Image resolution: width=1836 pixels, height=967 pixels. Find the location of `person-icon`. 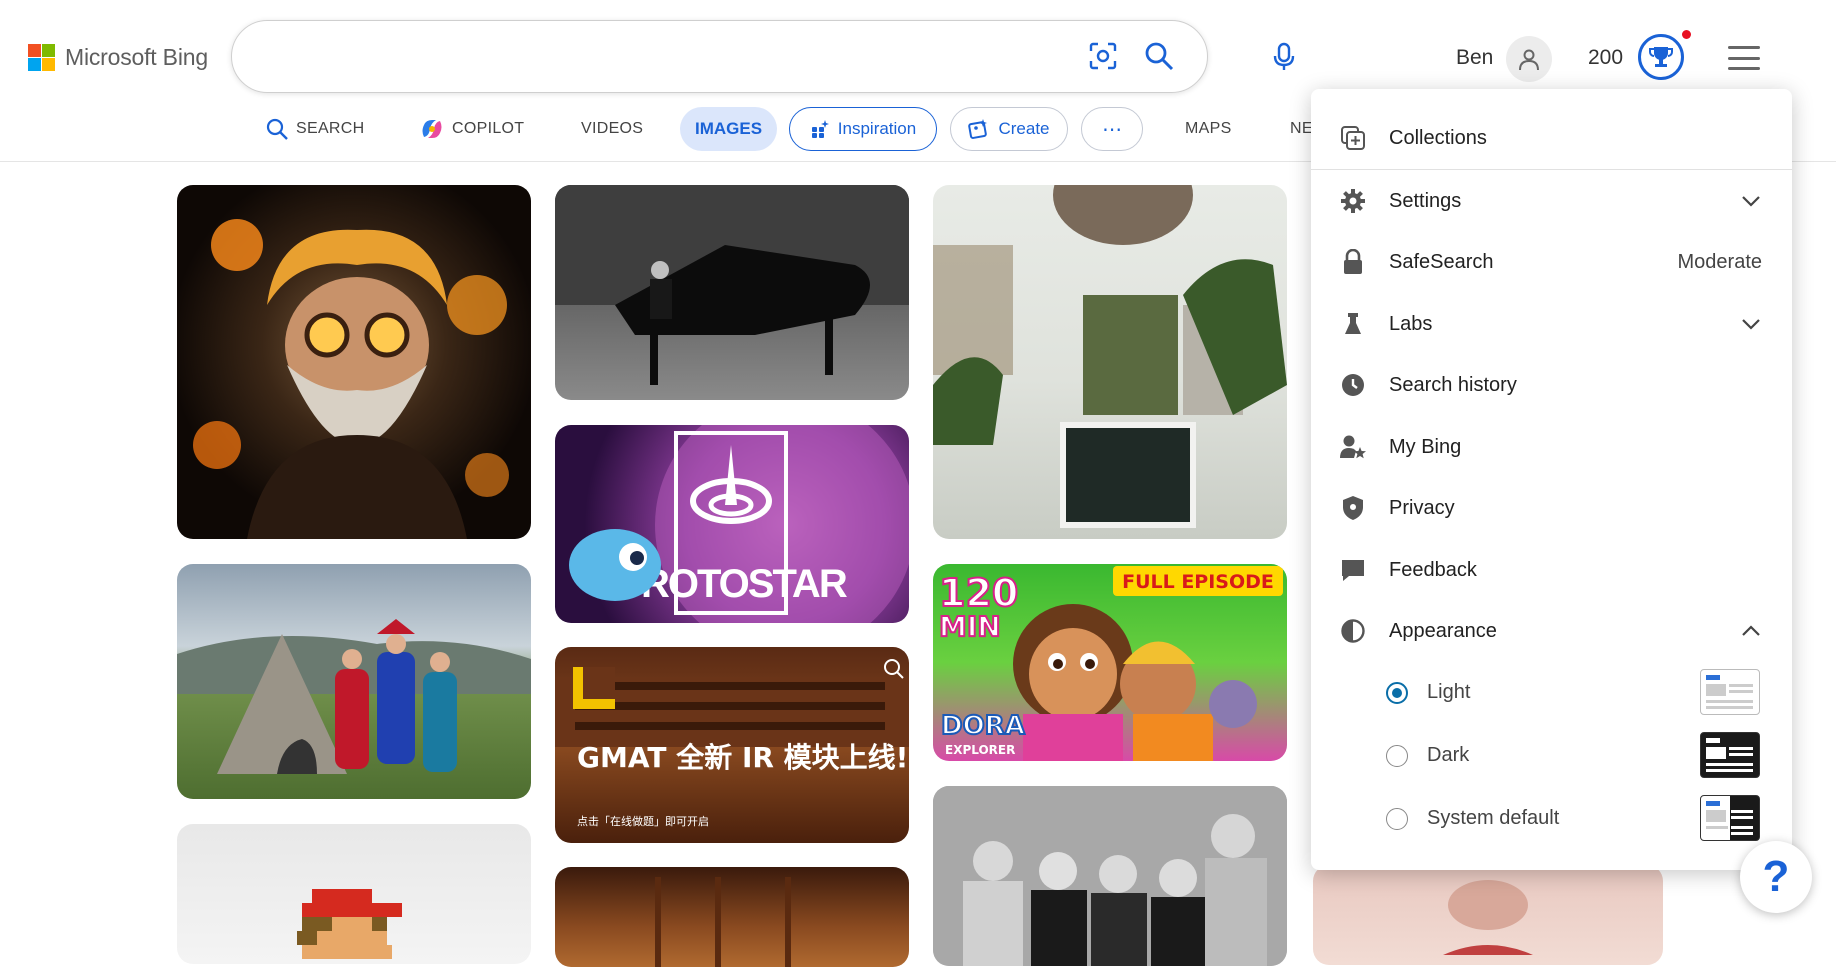

person-icon is located at coordinates (1529, 60).